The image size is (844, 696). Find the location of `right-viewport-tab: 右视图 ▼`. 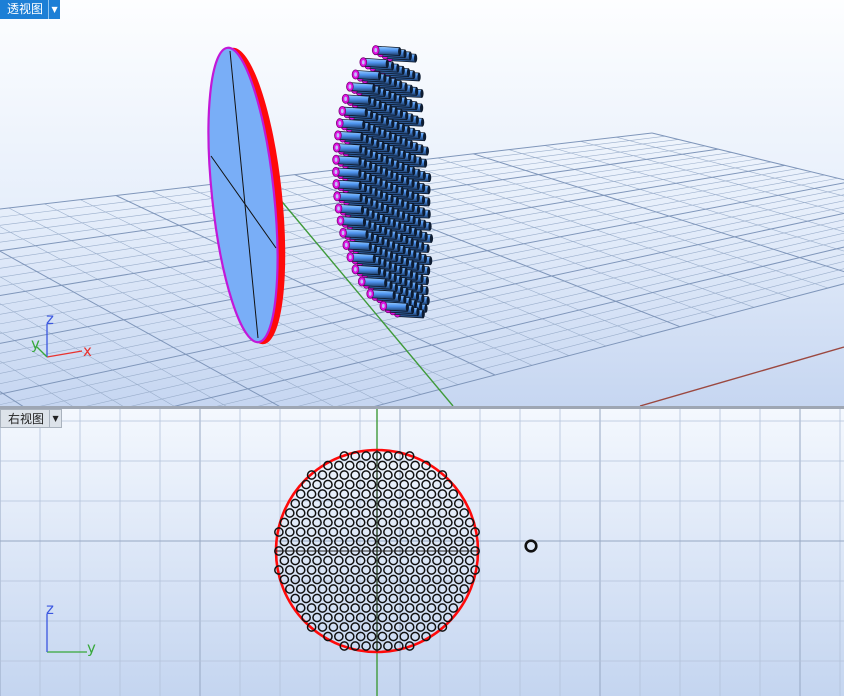

right-viewport-tab: 右视图 ▼ is located at coordinates (31, 418).